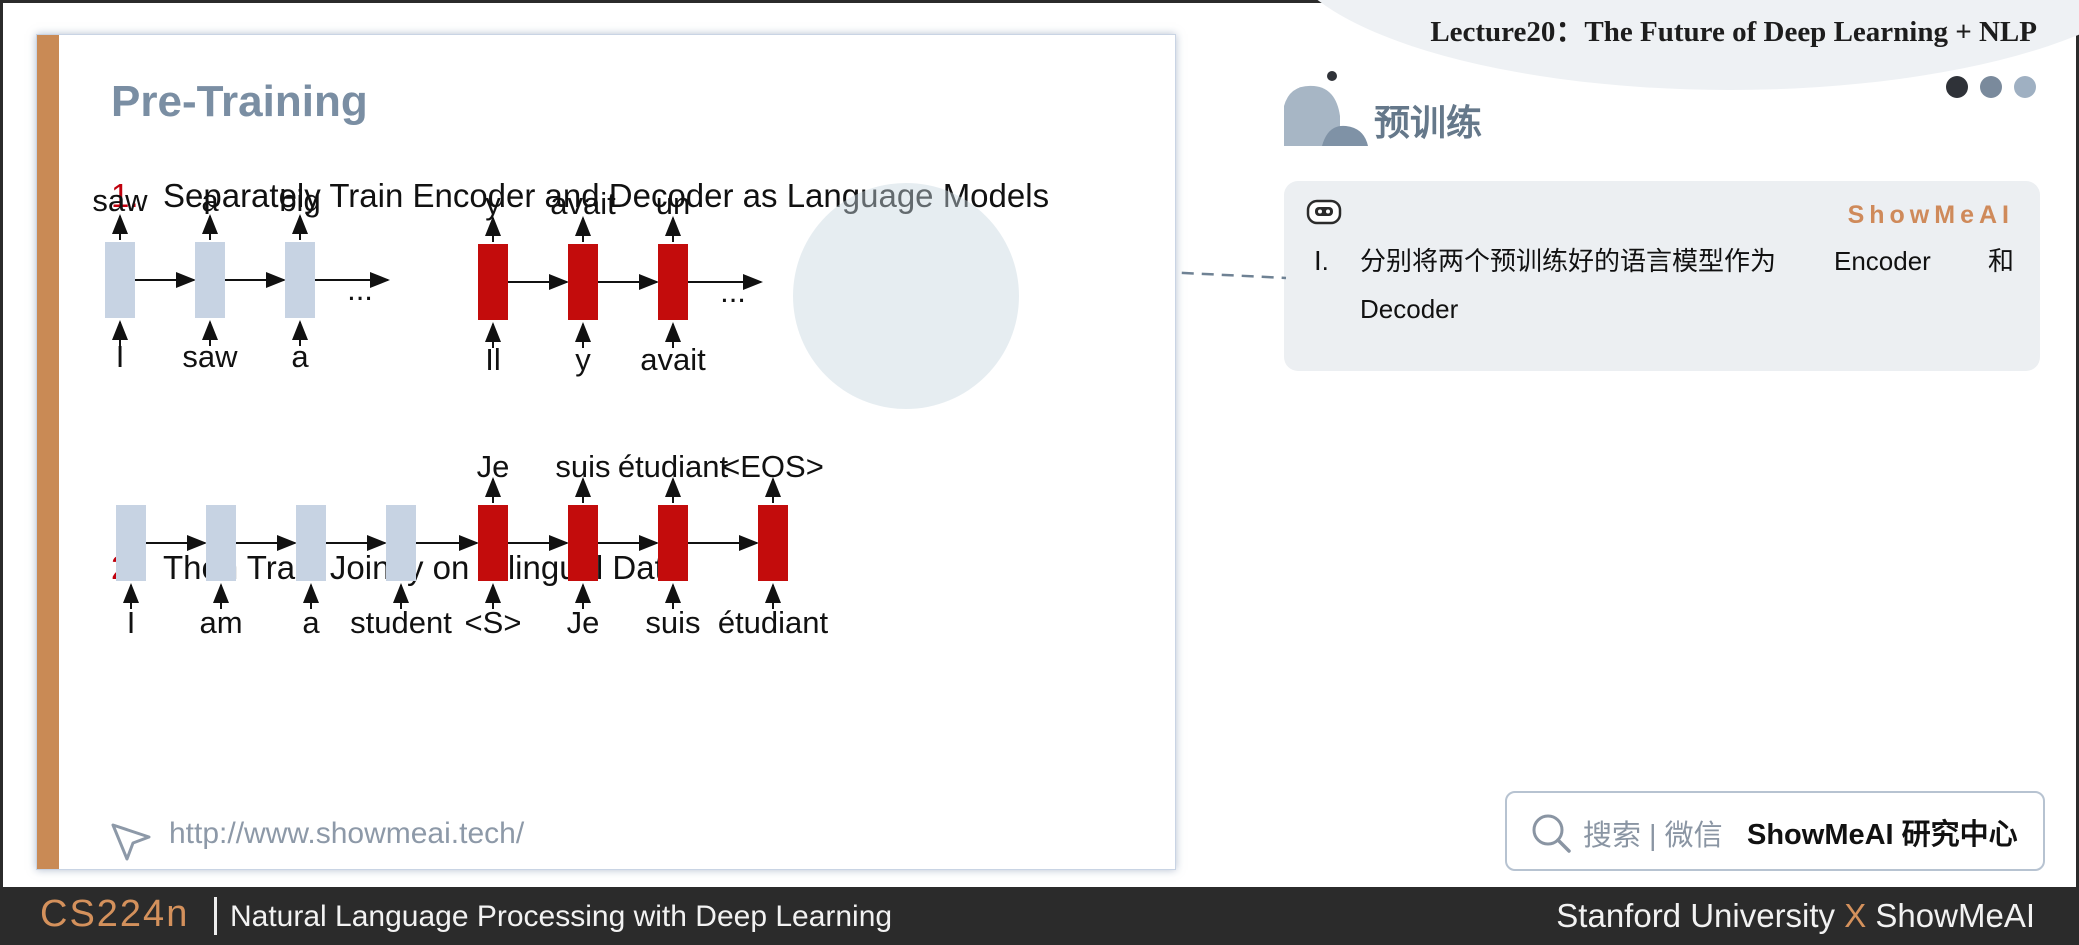 The width and height of the screenshot is (2079, 945). What do you see at coordinates (673, 359) in the screenshot?
I see `decoder-lm-input-label: avait` at bounding box center [673, 359].